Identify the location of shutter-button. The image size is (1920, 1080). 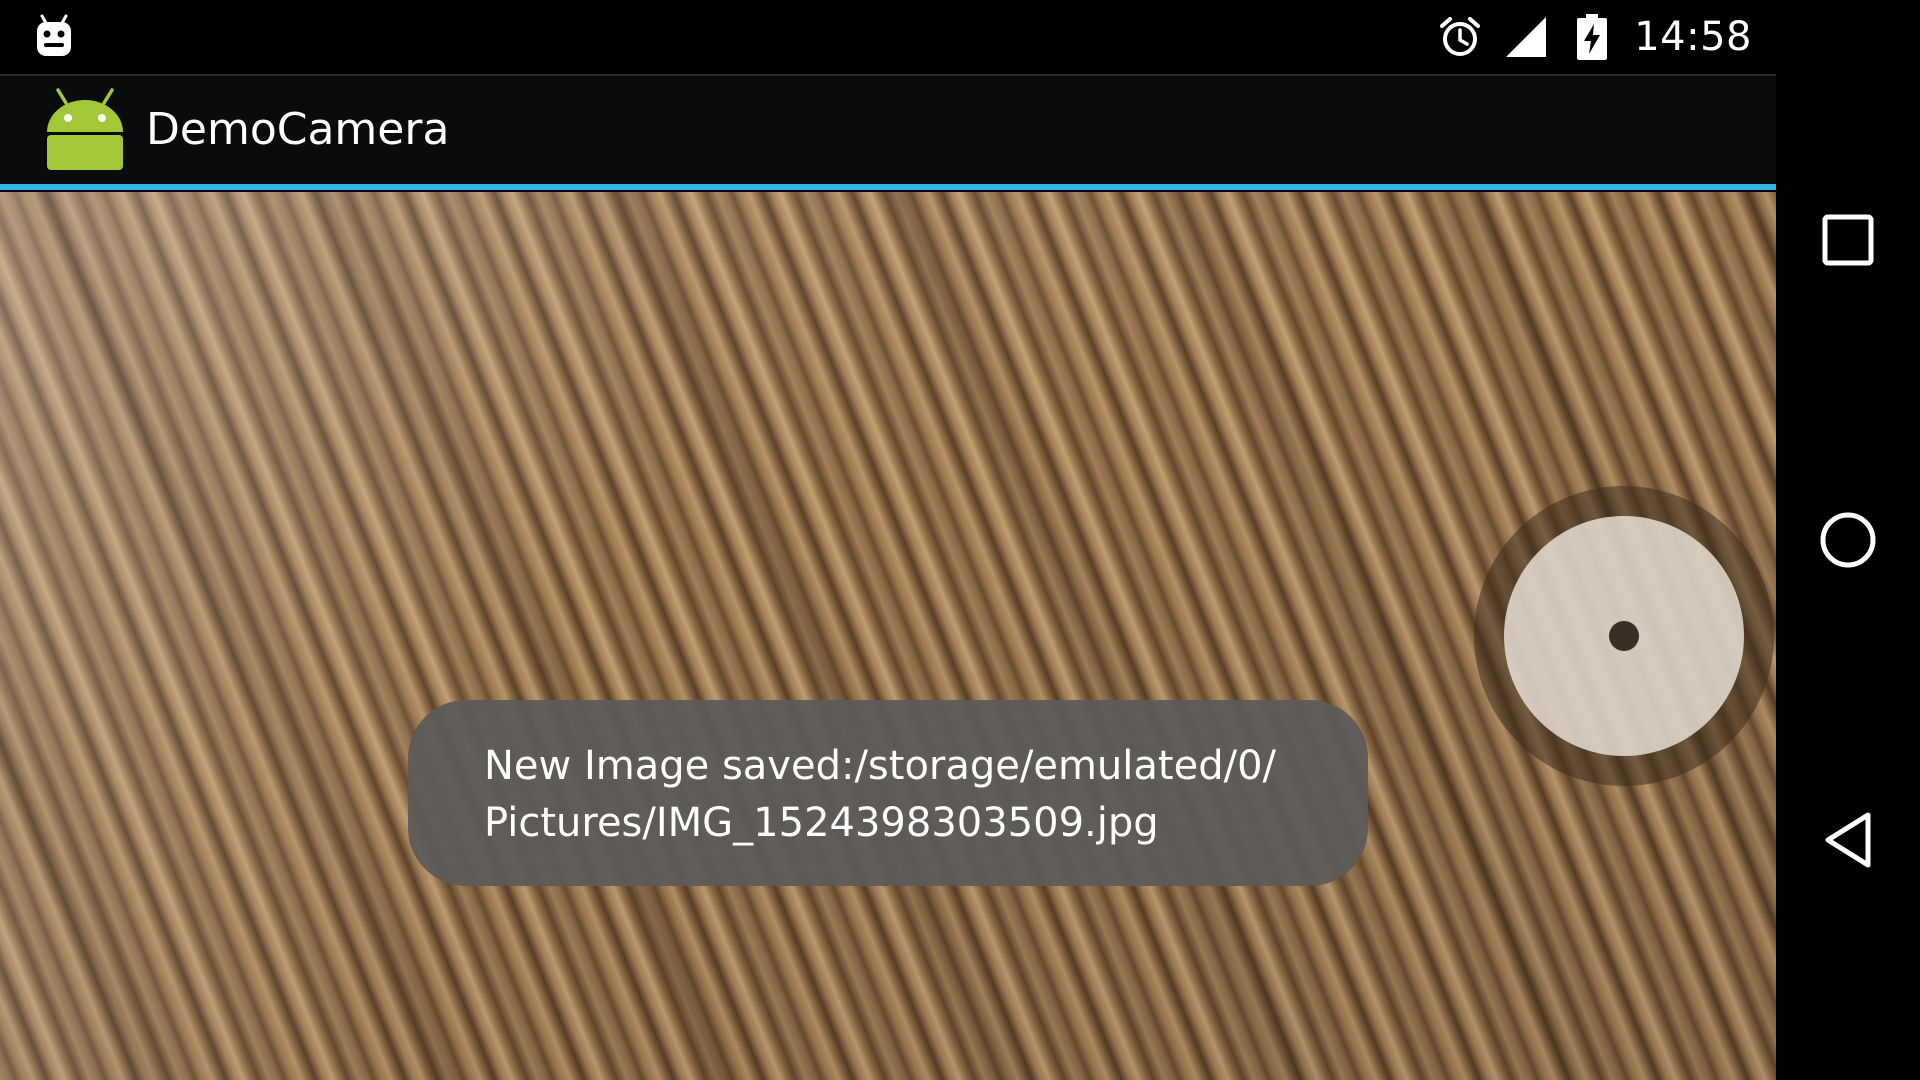
(1624, 636).